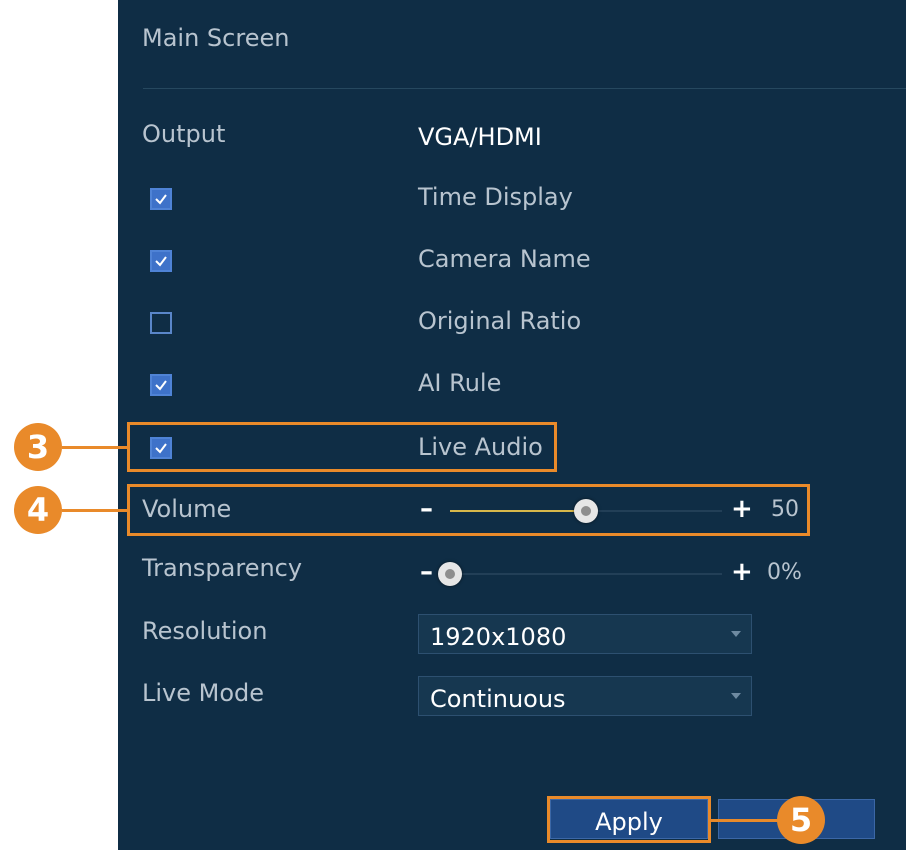 Image resolution: width=906 pixels, height=850 pixels. Describe the element at coordinates (95, 510) in the screenshot. I see `callout-4-connector` at that location.